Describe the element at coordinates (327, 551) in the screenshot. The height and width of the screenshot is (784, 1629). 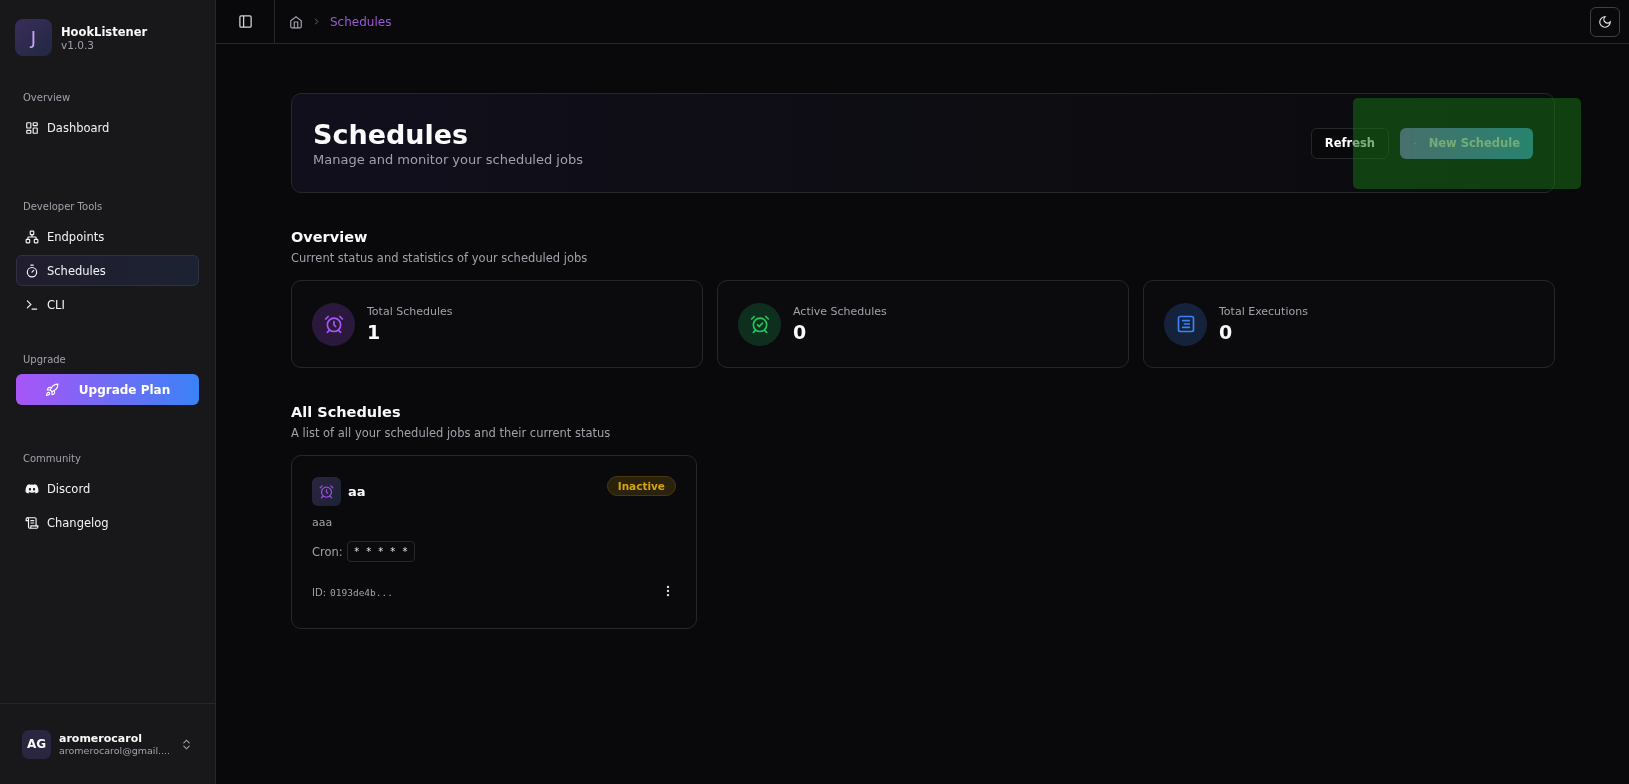
I see `cron-label: Cron:` at that location.